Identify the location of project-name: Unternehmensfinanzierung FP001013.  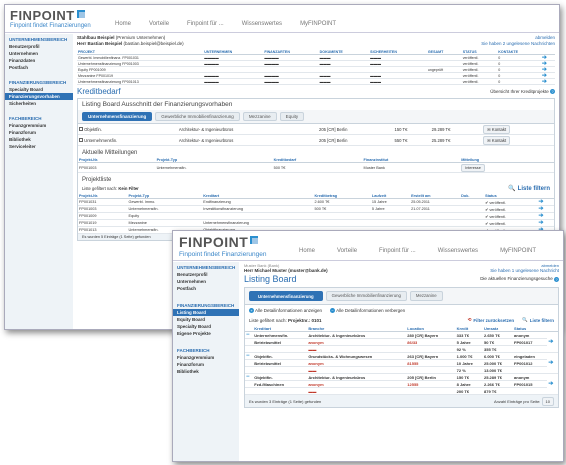
(140, 81).